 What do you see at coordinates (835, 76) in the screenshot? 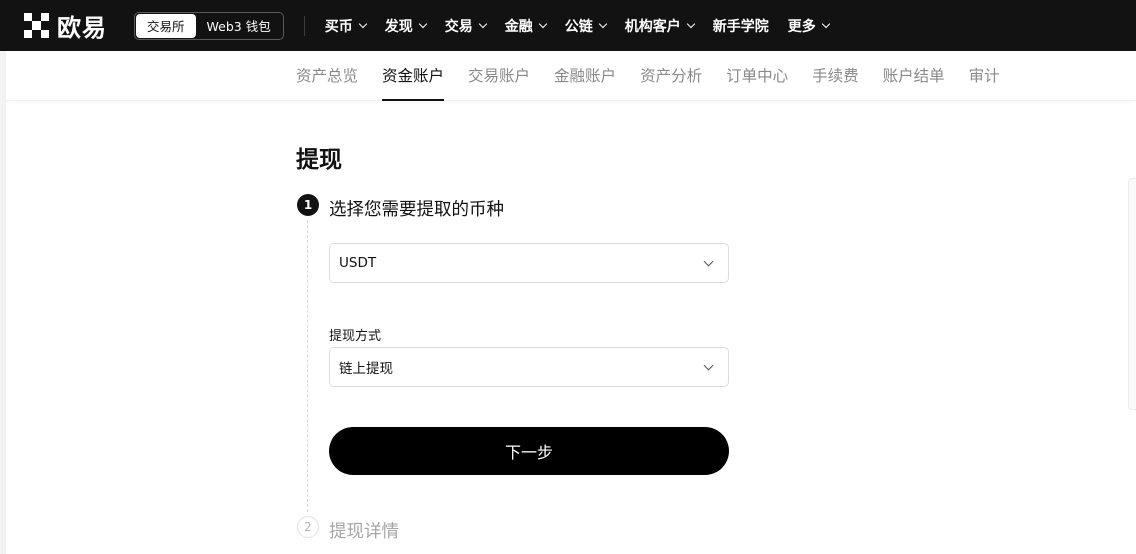
I see `tab-fees: 手续费` at bounding box center [835, 76].